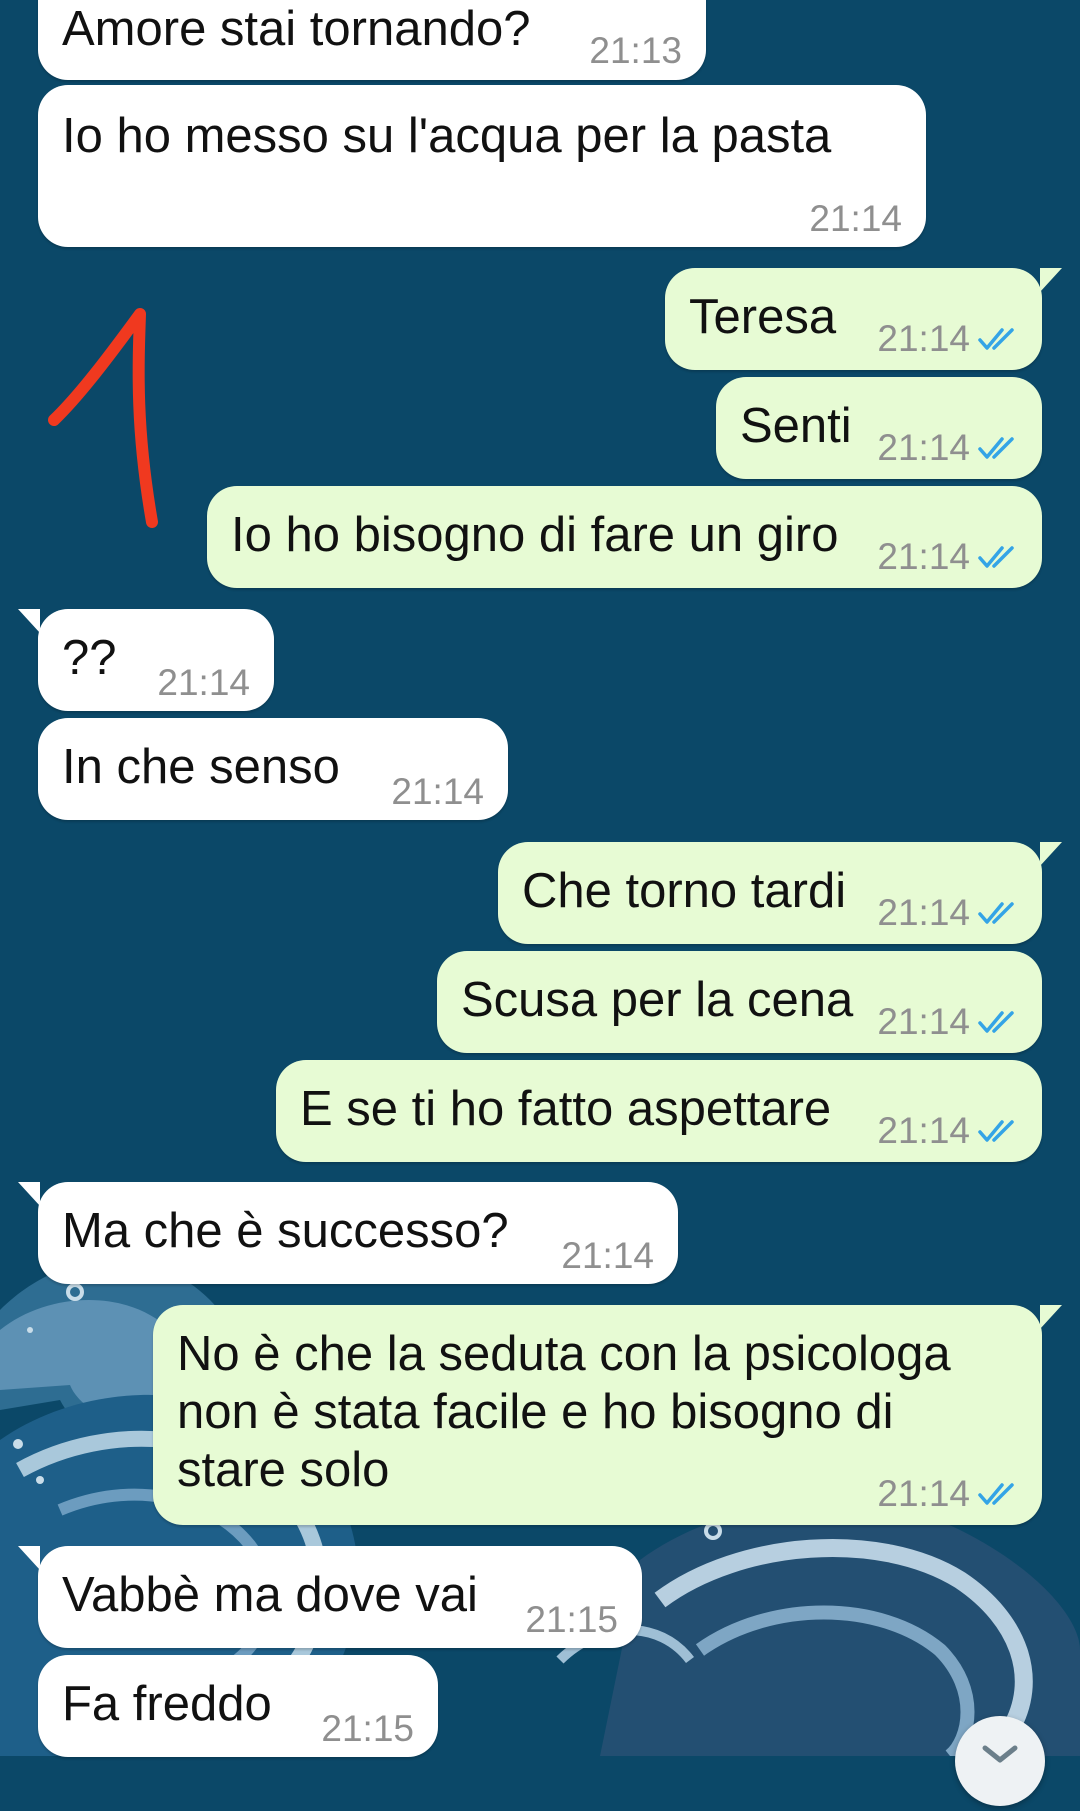 This screenshot has width=1080, height=1811. What do you see at coordinates (270, 1595) in the screenshot?
I see `message-text: Vabbè ma dove vai` at bounding box center [270, 1595].